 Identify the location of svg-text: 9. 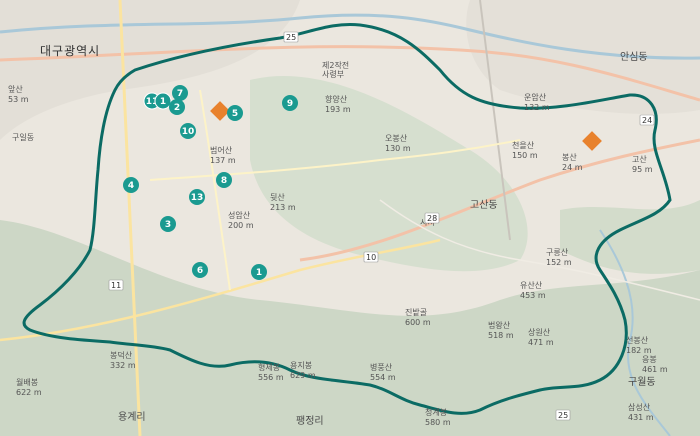
(290, 104).